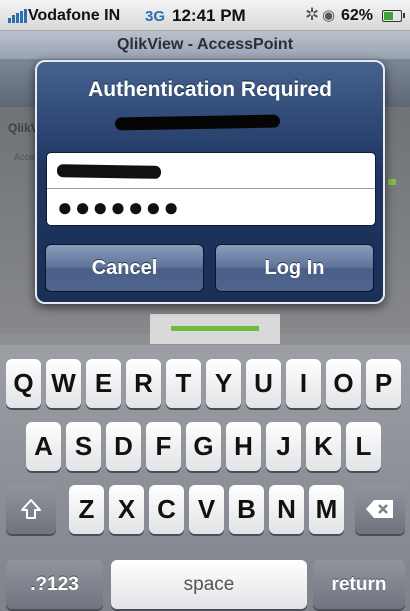 The height and width of the screenshot is (611, 410). I want to click on redacted-host-text, so click(197, 122).